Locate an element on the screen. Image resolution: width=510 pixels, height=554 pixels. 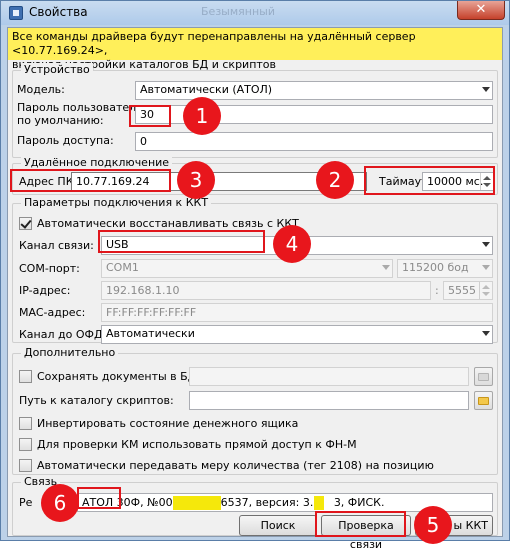
model-select: Автоматически (АТОЛ) is located at coordinates (314, 90).